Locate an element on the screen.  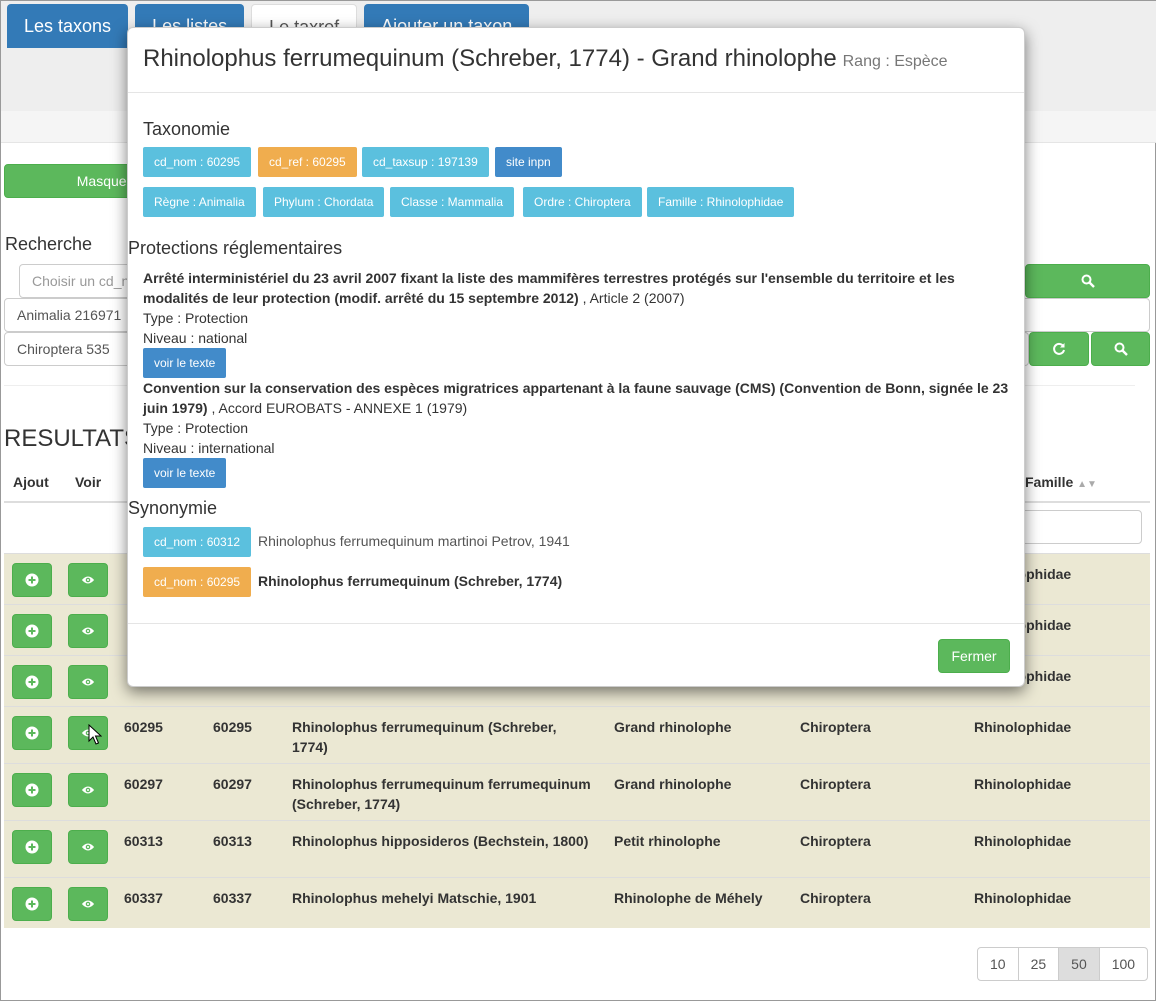
column-header-famille: Famille ▲▼ is located at coordinates (1061, 482).